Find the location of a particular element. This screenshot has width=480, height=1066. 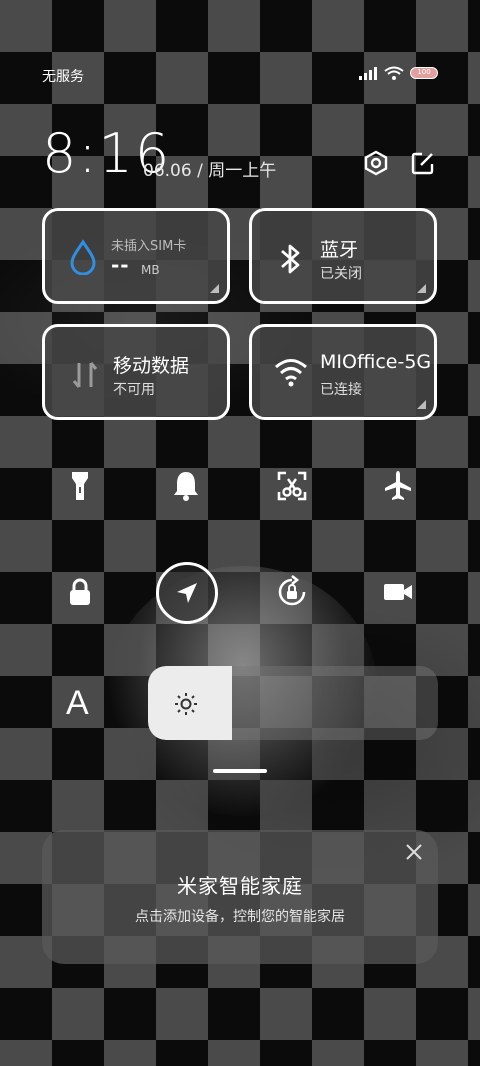

tile-data-usage: 未插入SIM卡 -- MB is located at coordinates (136, 256).